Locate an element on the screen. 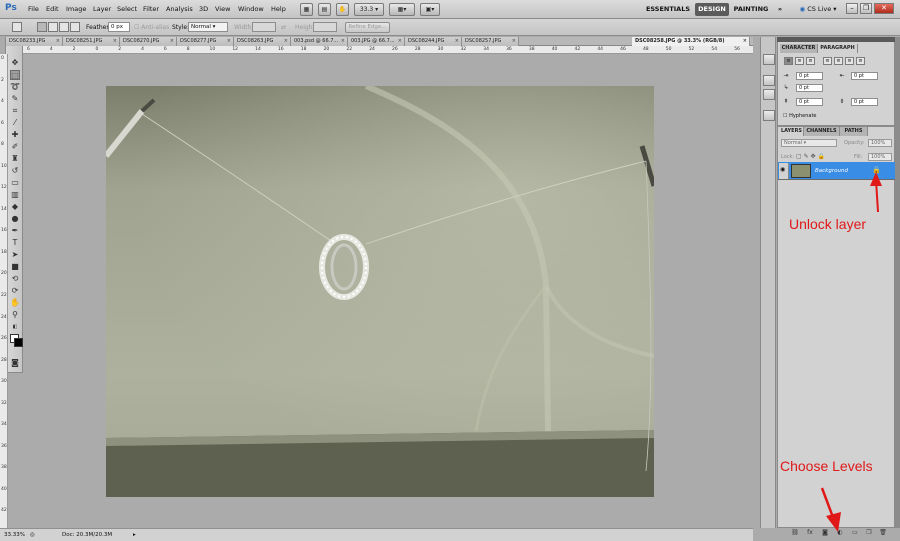 This screenshot has height=541, width=900. eraser-tool-icon: ▭ is located at coordinates (15, 183).